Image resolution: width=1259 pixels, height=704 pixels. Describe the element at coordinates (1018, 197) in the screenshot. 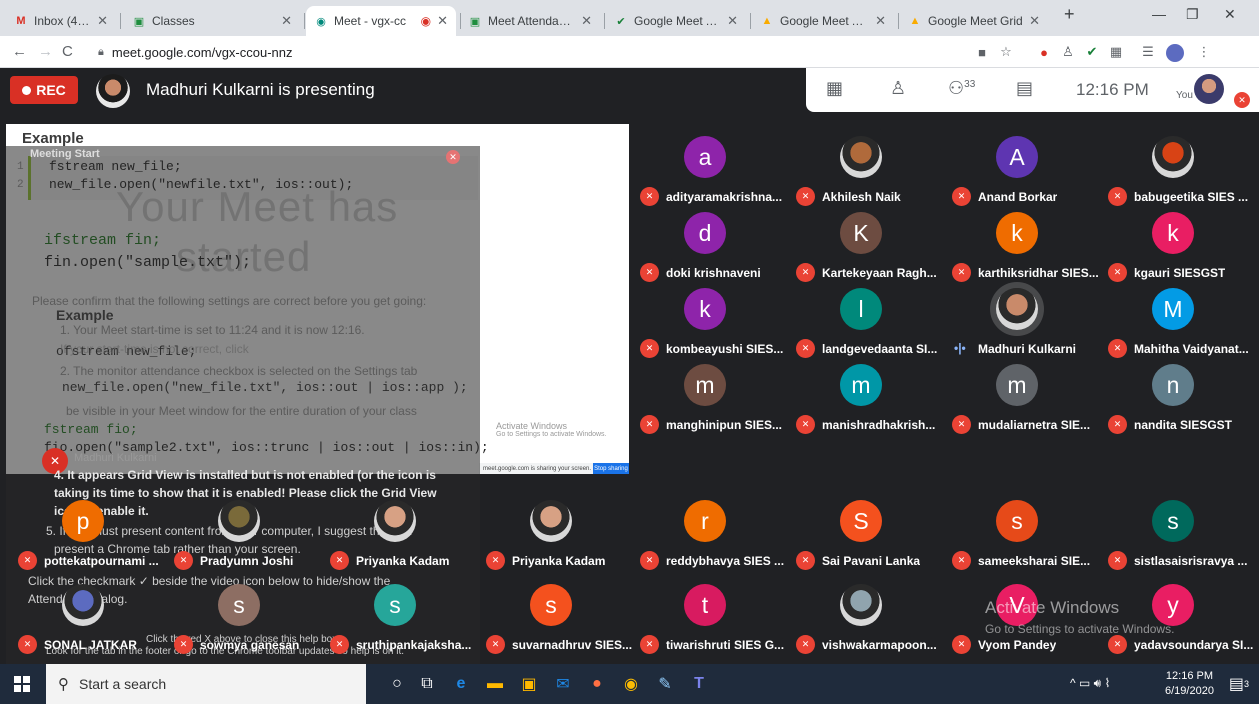

I see `participant-name: Anand Borkar` at that location.